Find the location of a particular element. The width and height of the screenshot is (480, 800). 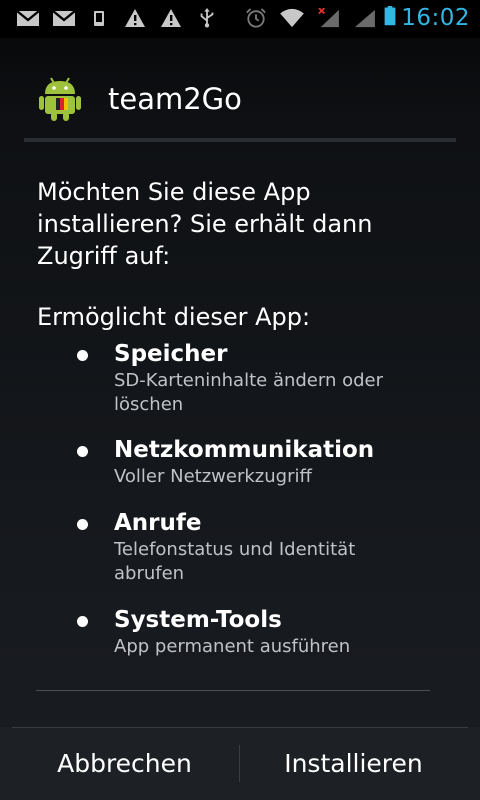

dialog-title-bar: team2Go is located at coordinates (240, 88).